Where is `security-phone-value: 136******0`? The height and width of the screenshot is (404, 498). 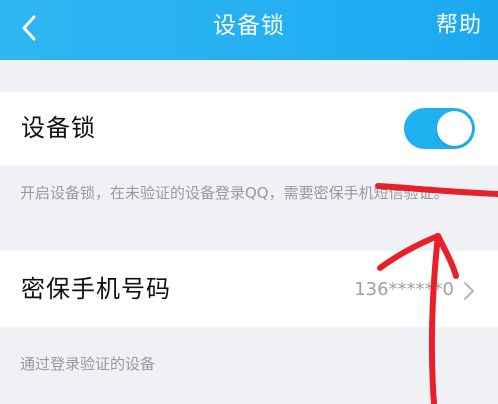
security-phone-value: 136******0 is located at coordinates (404, 289).